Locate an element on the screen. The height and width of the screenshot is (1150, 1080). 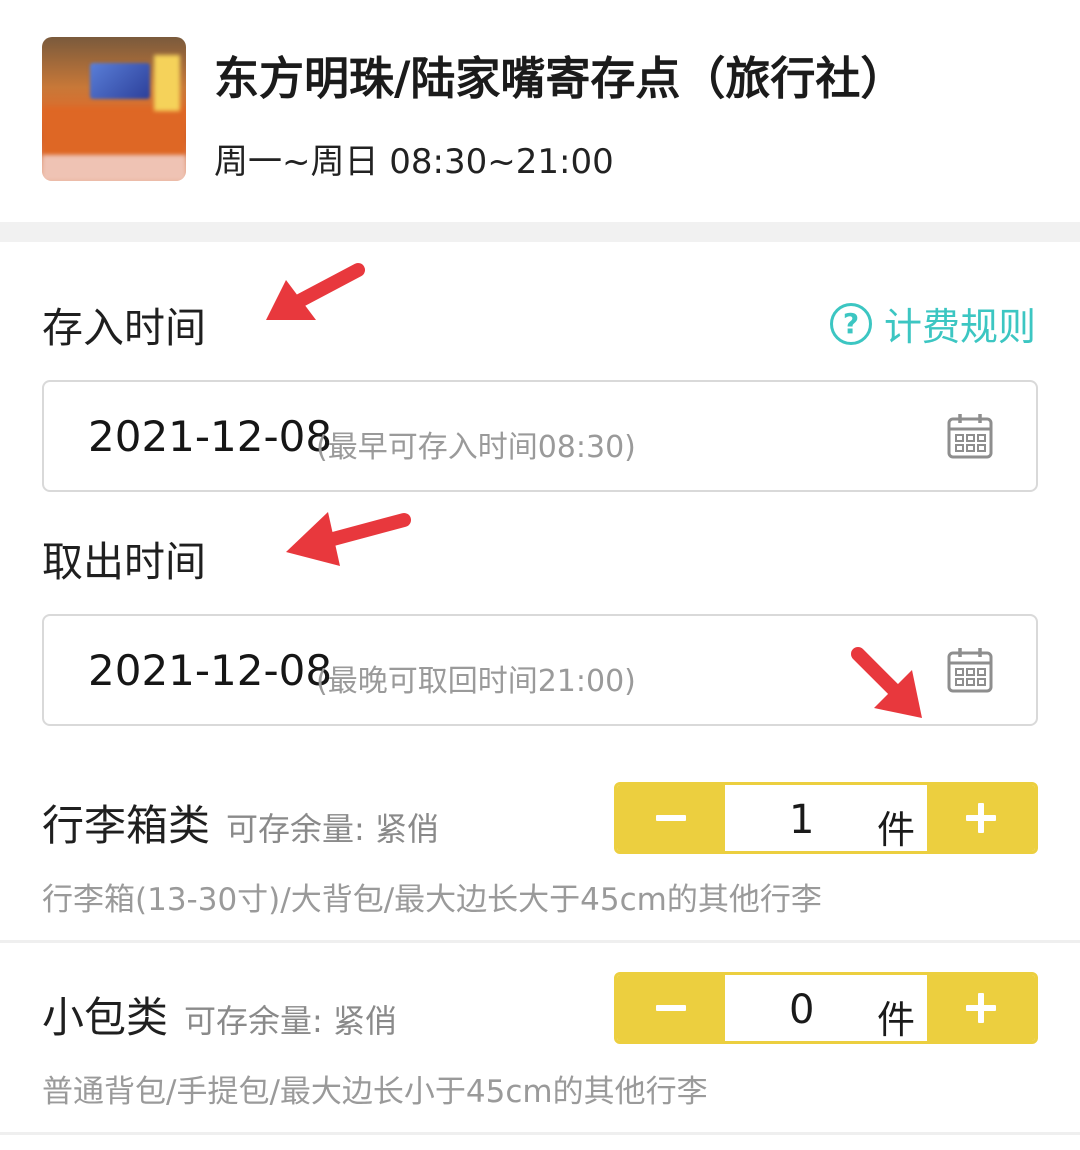
fee-rules-link: ? 计费规则 is located at coordinates (932, 323).